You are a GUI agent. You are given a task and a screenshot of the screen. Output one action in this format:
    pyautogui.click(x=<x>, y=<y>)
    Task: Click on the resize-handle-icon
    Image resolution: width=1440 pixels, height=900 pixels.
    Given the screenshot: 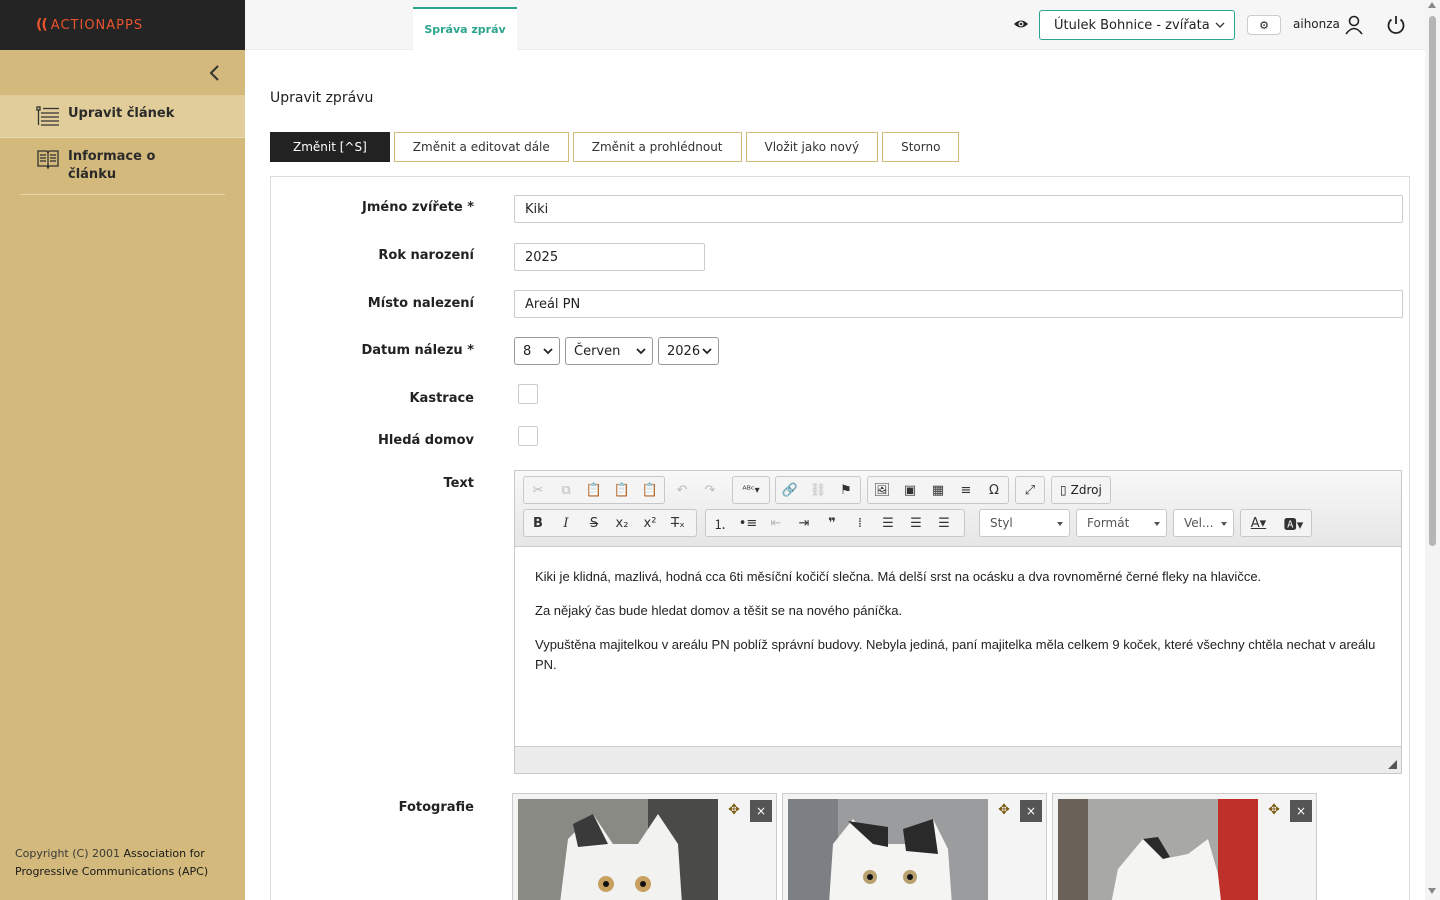 What is the action you would take?
    pyautogui.click(x=1392, y=764)
    